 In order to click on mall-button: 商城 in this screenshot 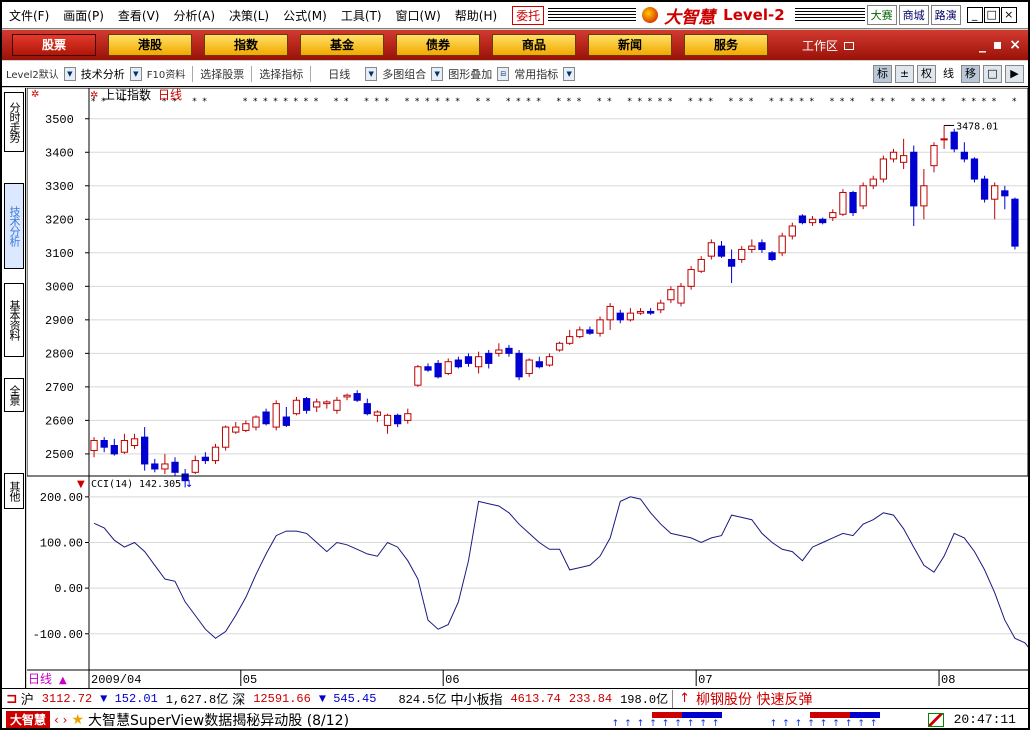, I will do `click(913, 15)`.